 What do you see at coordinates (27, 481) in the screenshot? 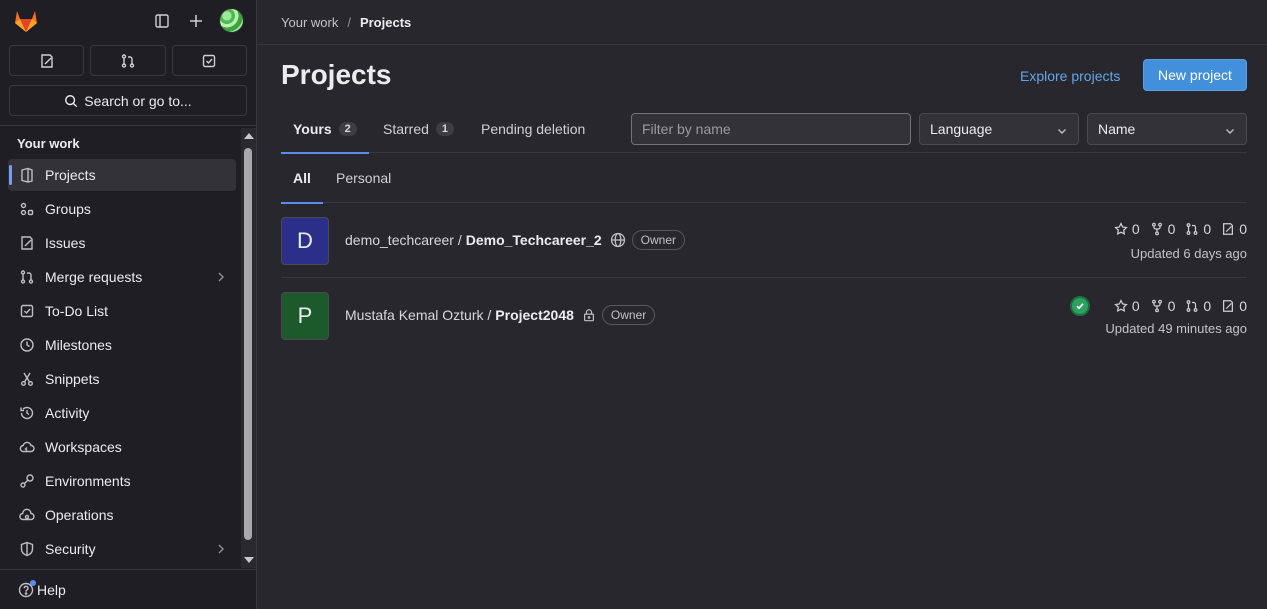
I see `environment-icon` at bounding box center [27, 481].